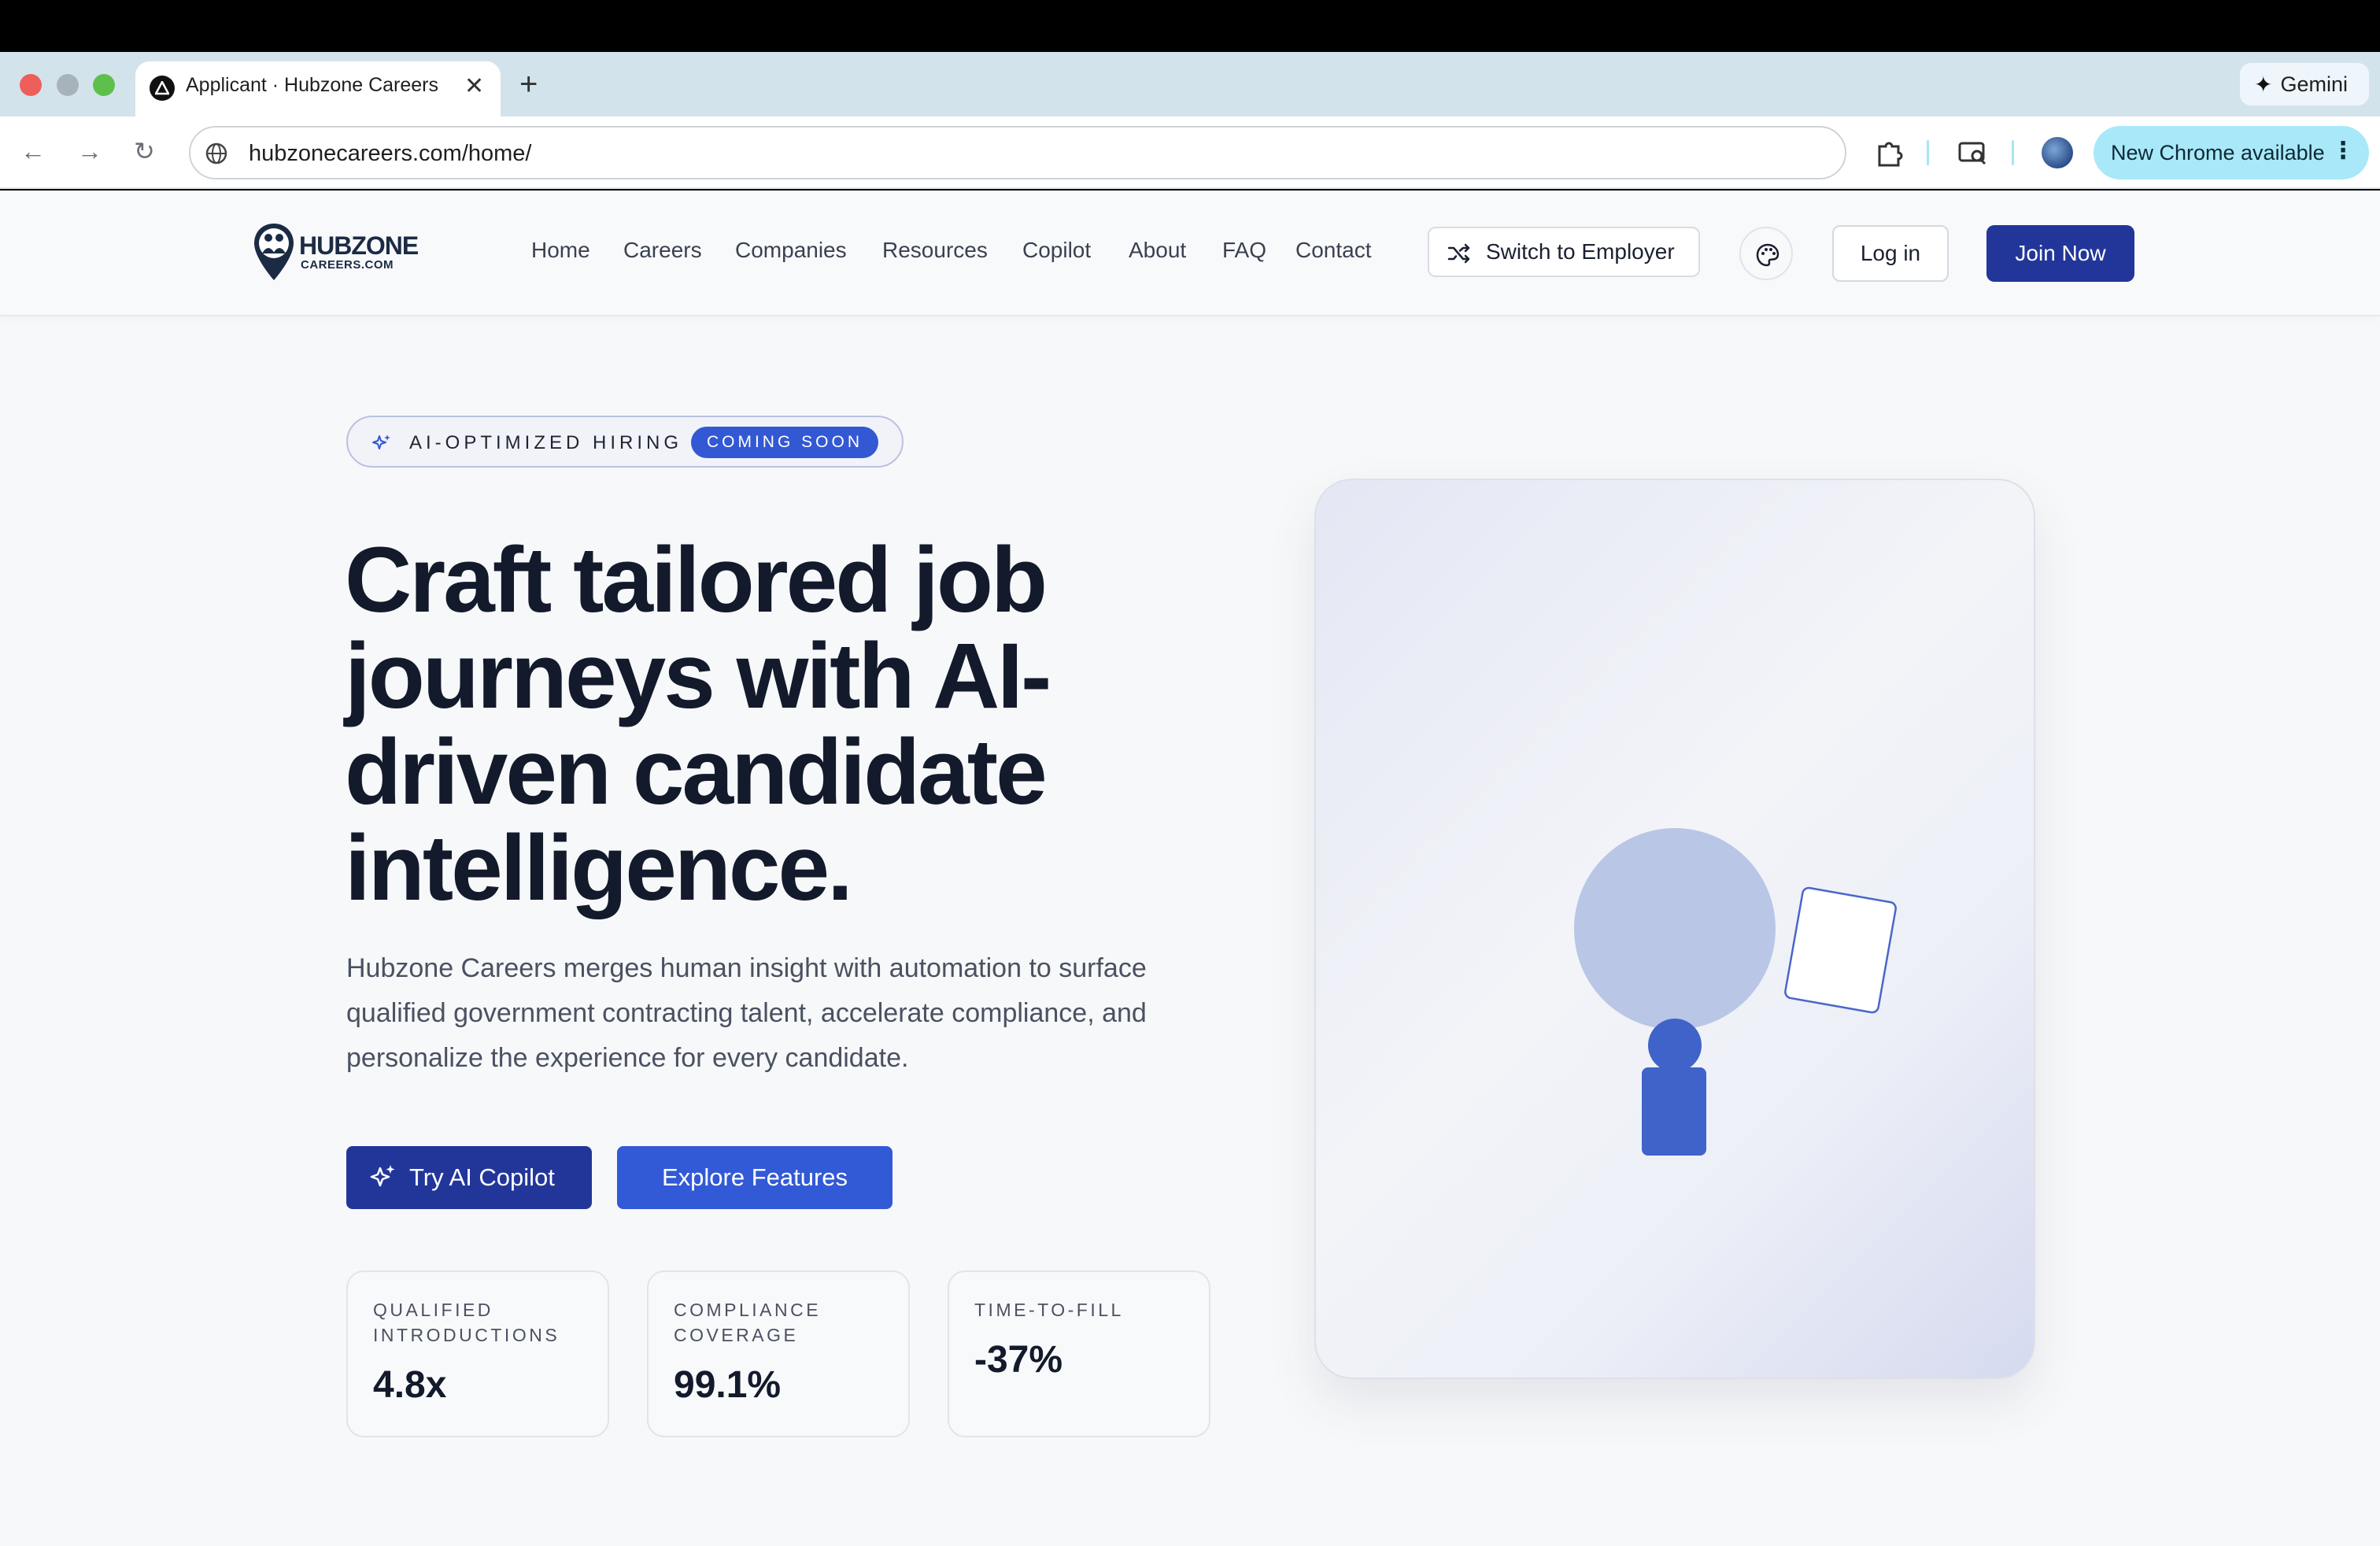 The height and width of the screenshot is (1546, 2380). What do you see at coordinates (1889, 152) in the screenshot?
I see `extensions-icon` at bounding box center [1889, 152].